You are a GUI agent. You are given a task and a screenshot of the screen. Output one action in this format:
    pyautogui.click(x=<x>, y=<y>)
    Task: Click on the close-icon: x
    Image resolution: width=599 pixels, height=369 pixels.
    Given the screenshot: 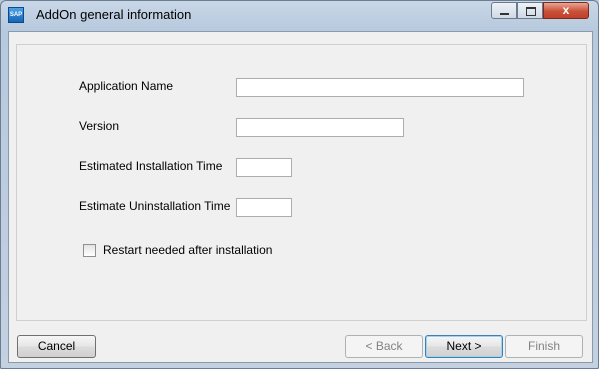 What is the action you would take?
    pyautogui.click(x=566, y=10)
    